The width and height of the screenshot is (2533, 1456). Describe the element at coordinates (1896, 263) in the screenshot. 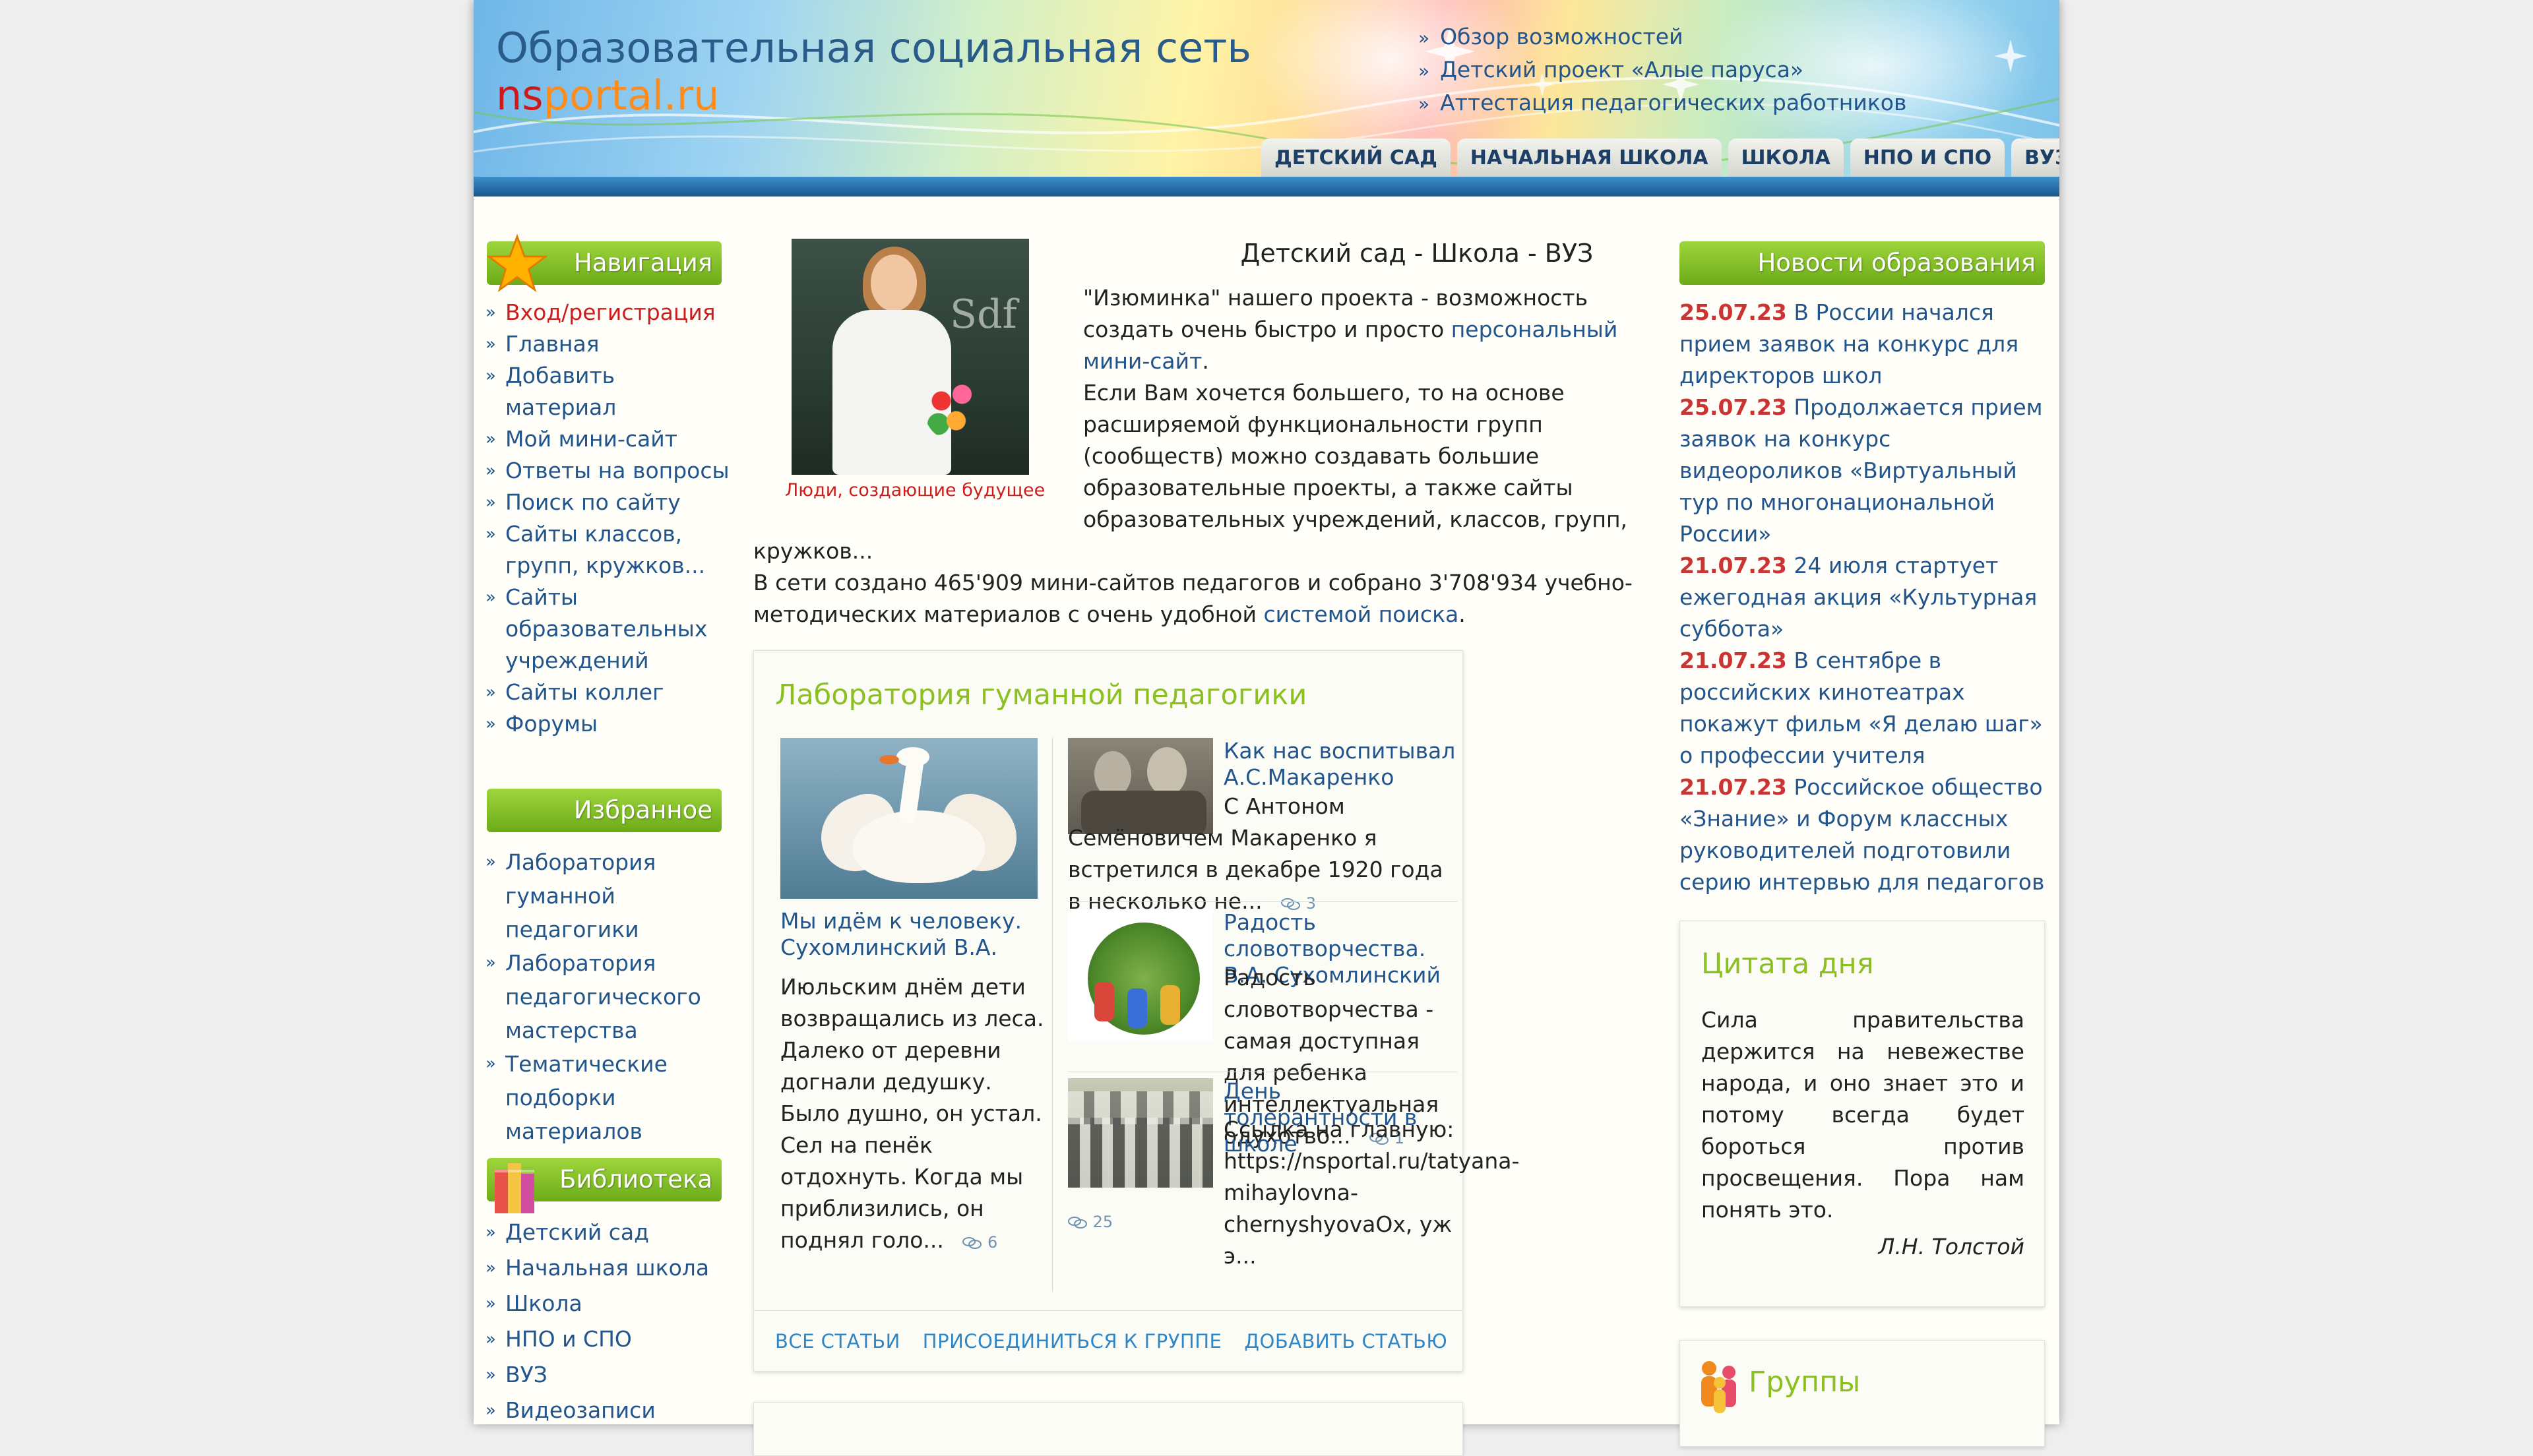

I see `news-title: Новости образования` at that location.